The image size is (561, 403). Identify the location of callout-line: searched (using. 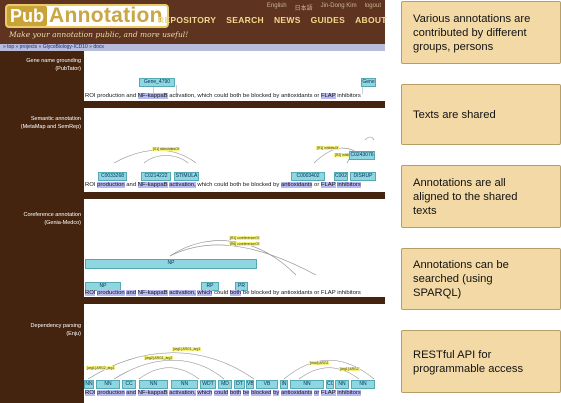
(453, 279).